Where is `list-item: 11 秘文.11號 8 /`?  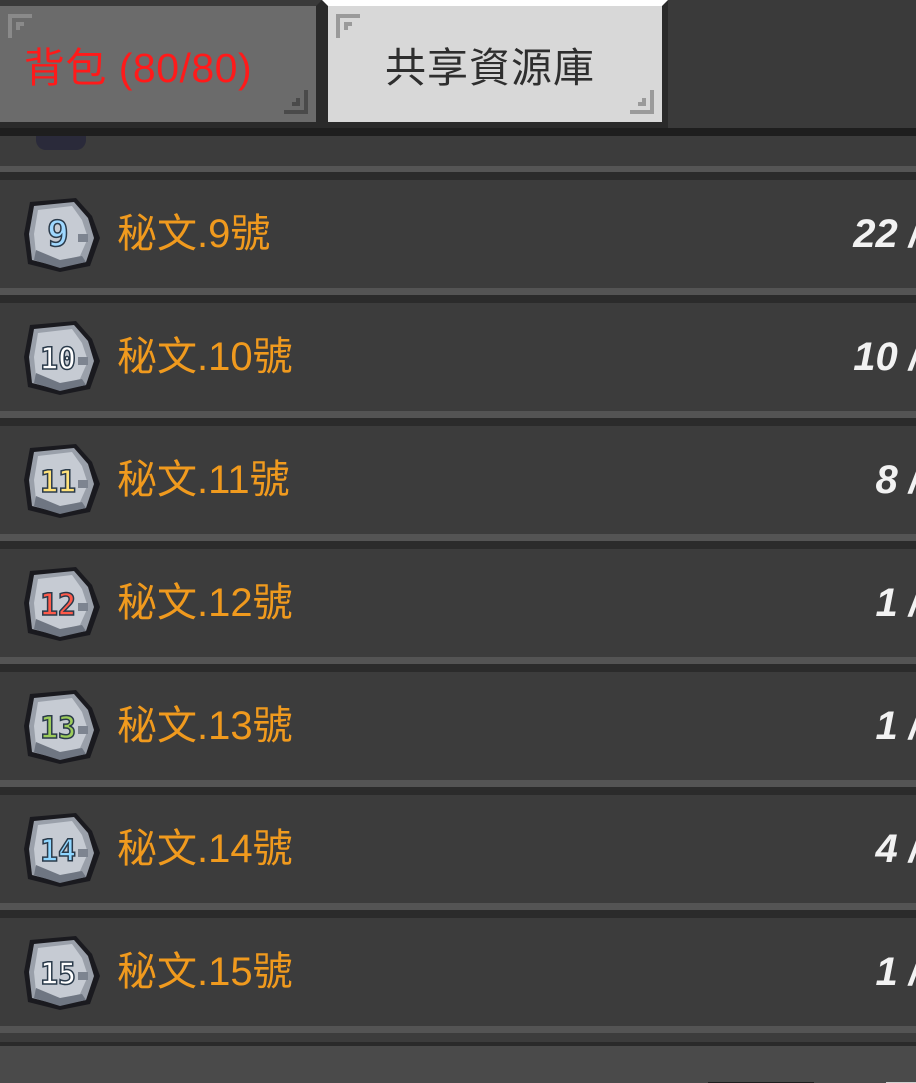
list-item: 11 秘文.11號 8 / is located at coordinates (458, 483).